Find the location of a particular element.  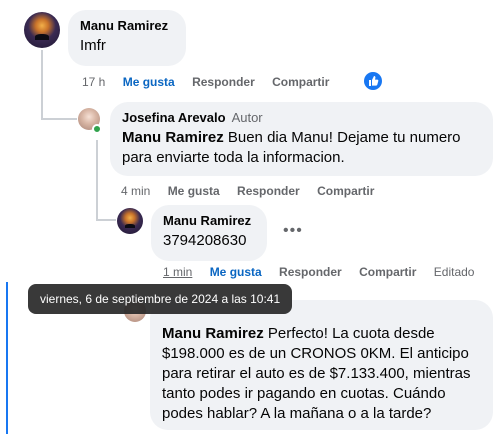

comment-time: 17 h is located at coordinates (93, 82).